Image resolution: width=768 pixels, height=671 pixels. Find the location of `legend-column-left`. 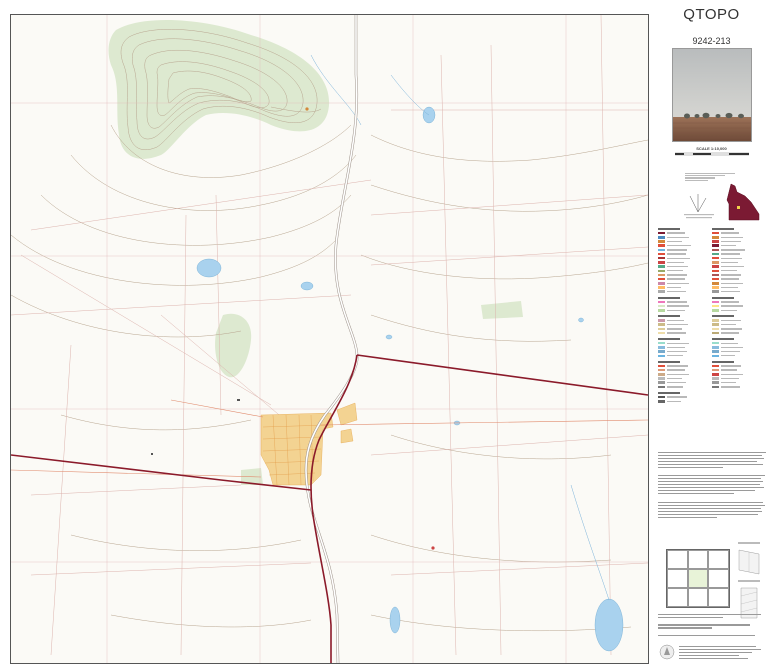

legend-column-left is located at coordinates (683, 314).